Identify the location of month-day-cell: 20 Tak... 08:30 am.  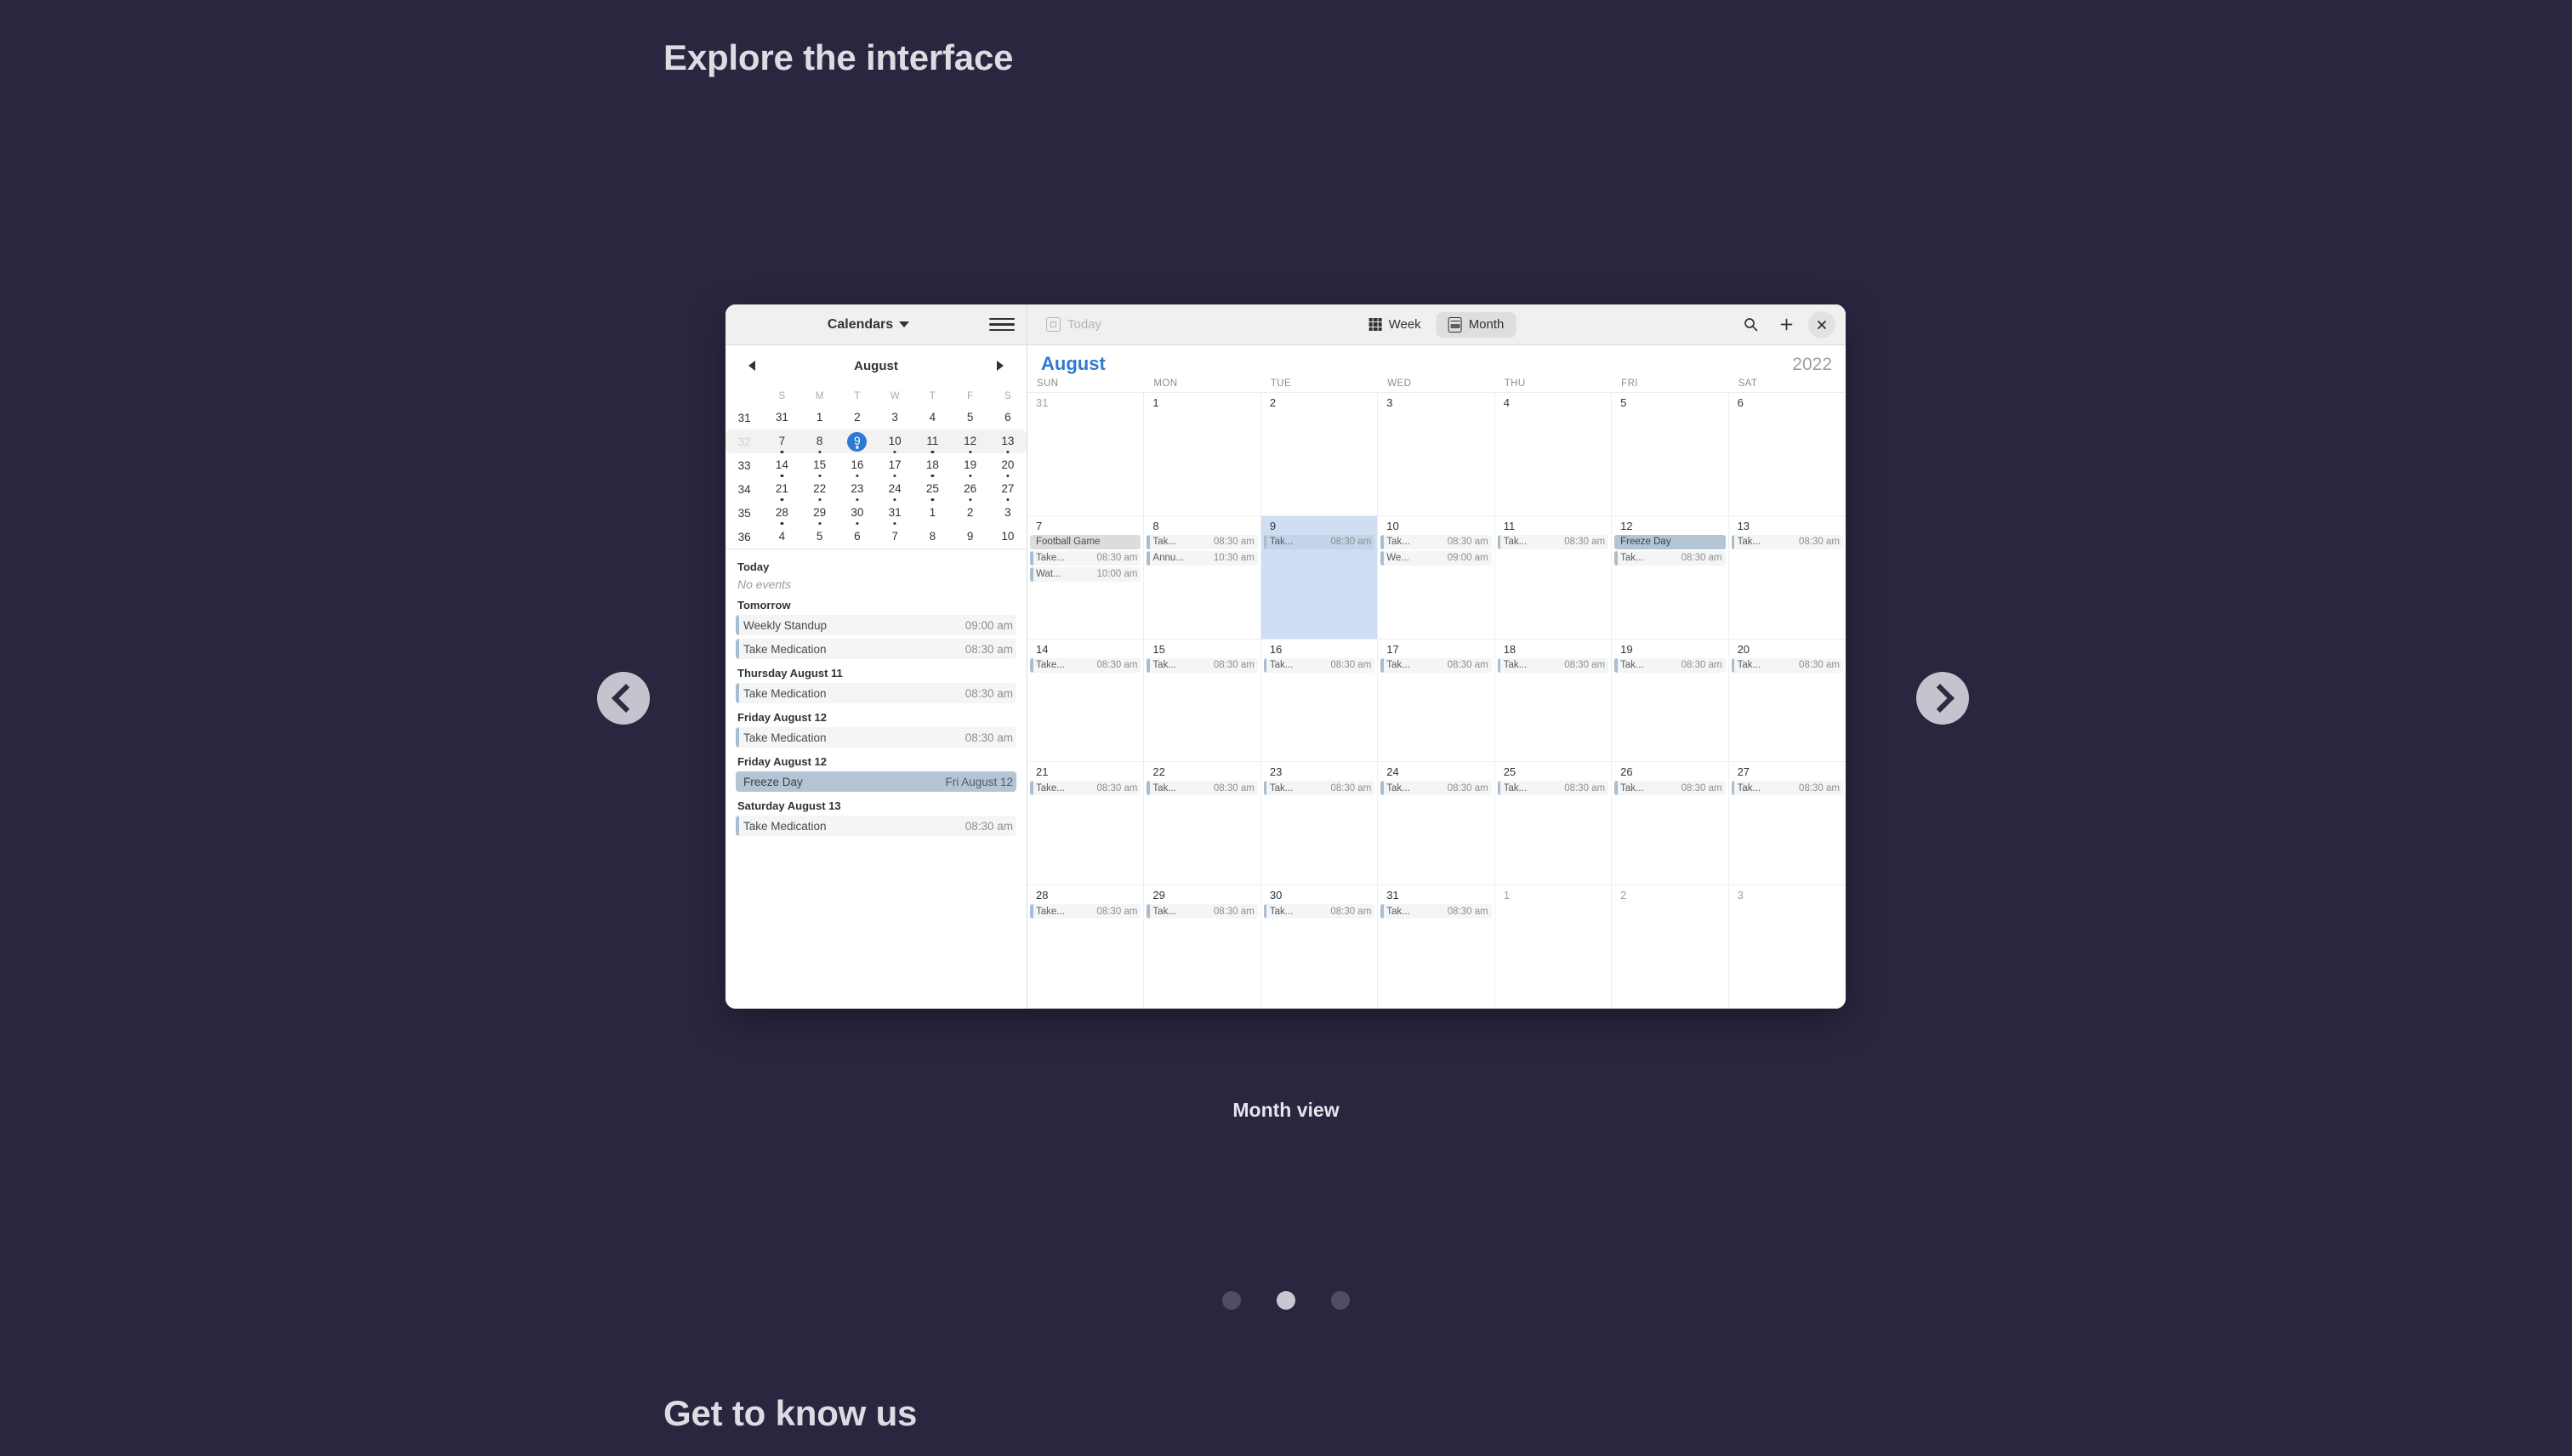
(1787, 701).